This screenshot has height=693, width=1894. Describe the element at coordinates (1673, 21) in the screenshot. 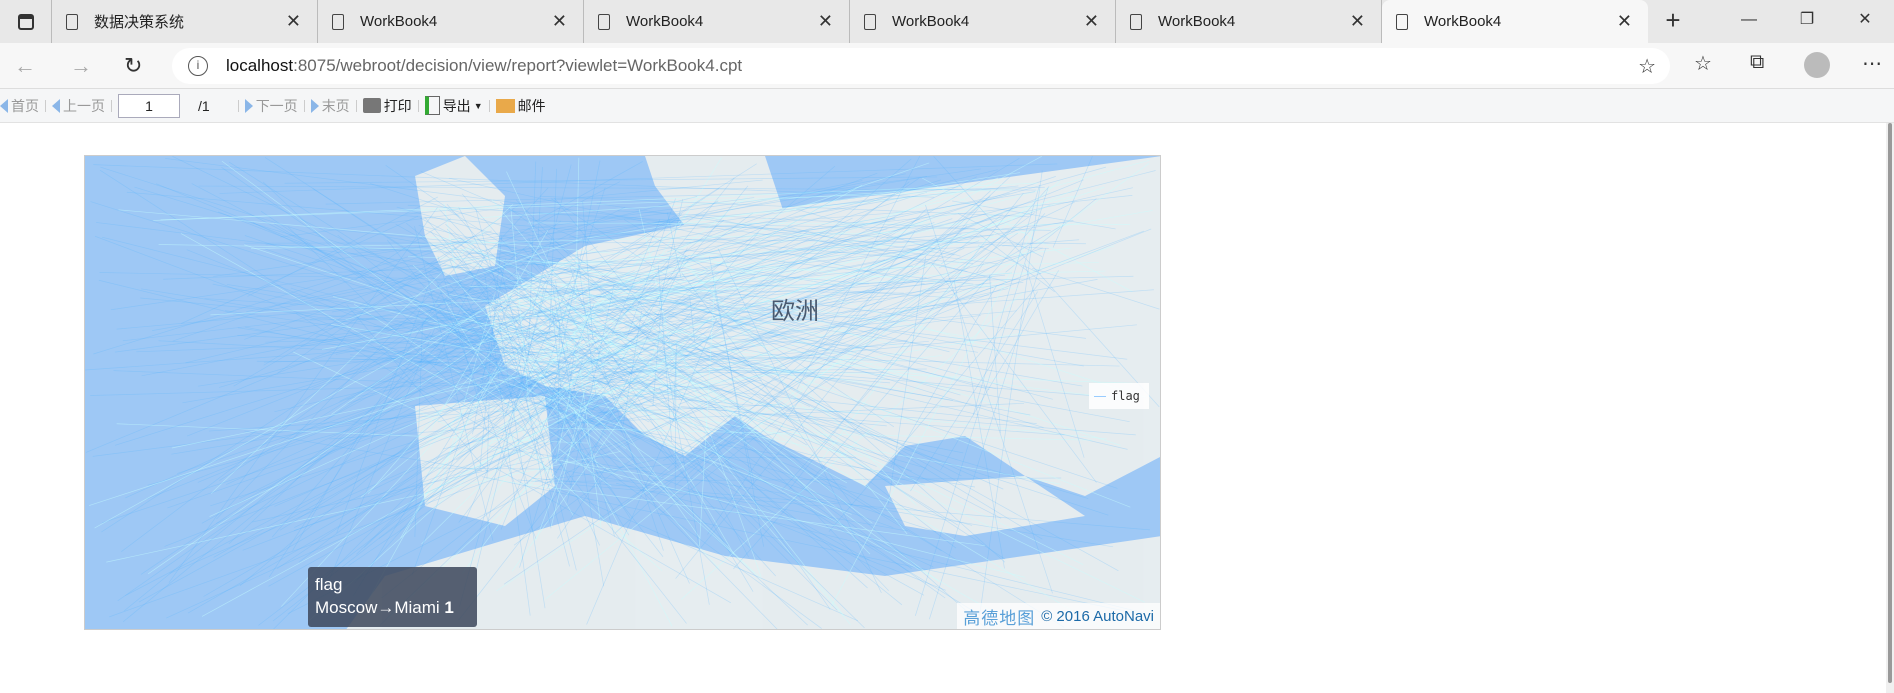

I see `new-tab-button: +` at that location.